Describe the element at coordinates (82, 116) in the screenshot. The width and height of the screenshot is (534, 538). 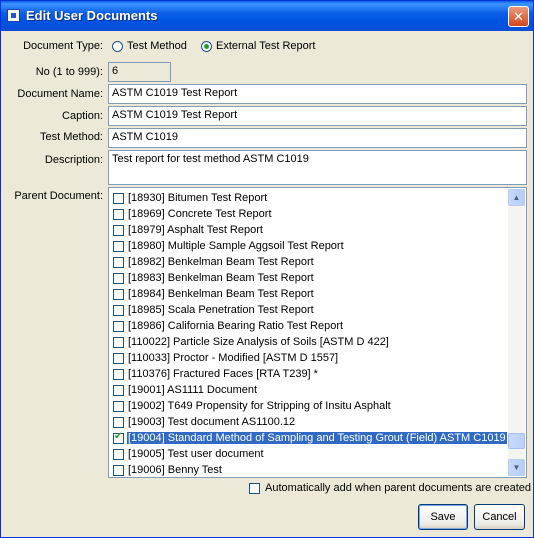
I see `caption-label: Caption:` at that location.